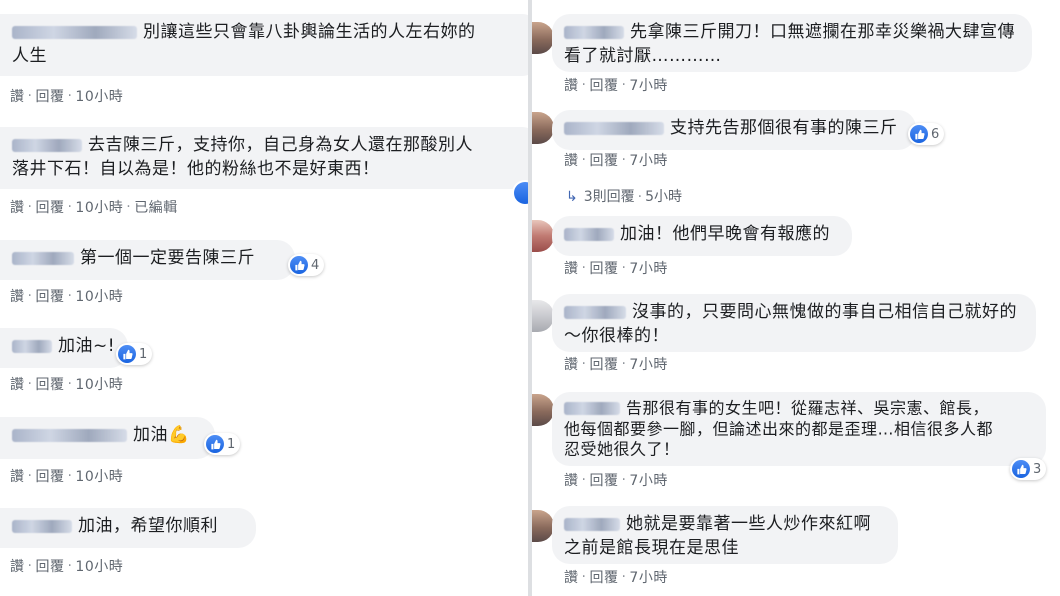 The height and width of the screenshot is (596, 1060). I want to click on reply-arrow-icon: ↳, so click(572, 197).